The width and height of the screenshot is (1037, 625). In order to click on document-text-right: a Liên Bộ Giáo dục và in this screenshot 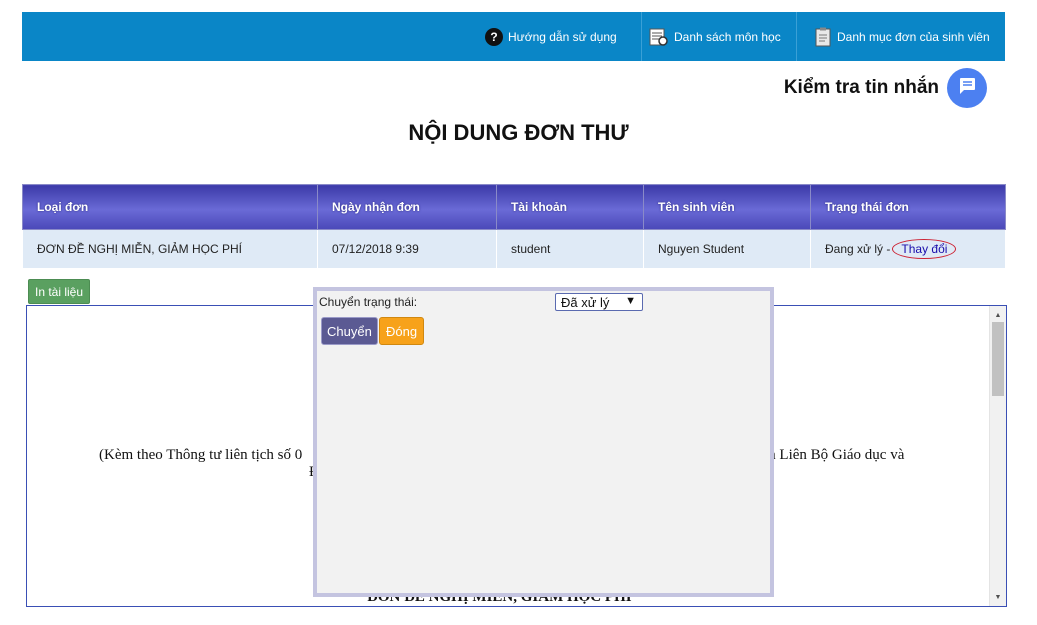, I will do `click(837, 455)`.